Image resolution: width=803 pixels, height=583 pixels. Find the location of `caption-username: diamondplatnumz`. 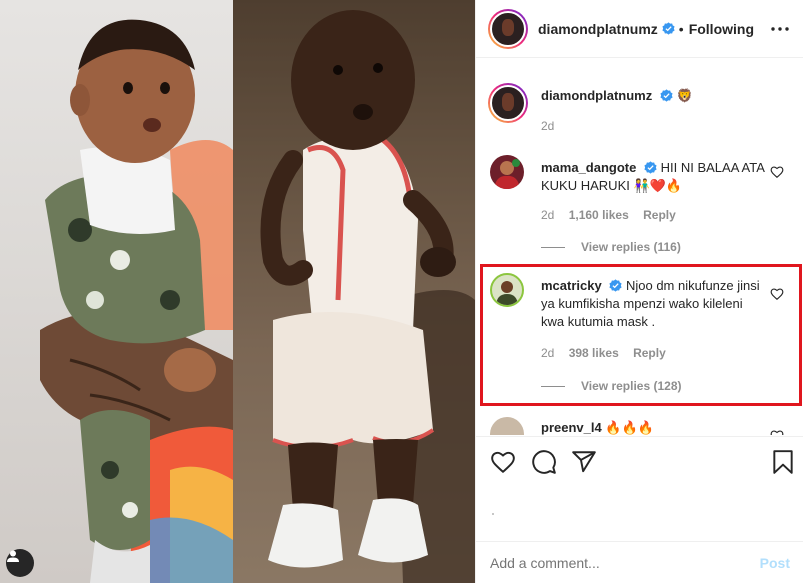

caption-username: diamondplatnumz is located at coordinates (596, 95).